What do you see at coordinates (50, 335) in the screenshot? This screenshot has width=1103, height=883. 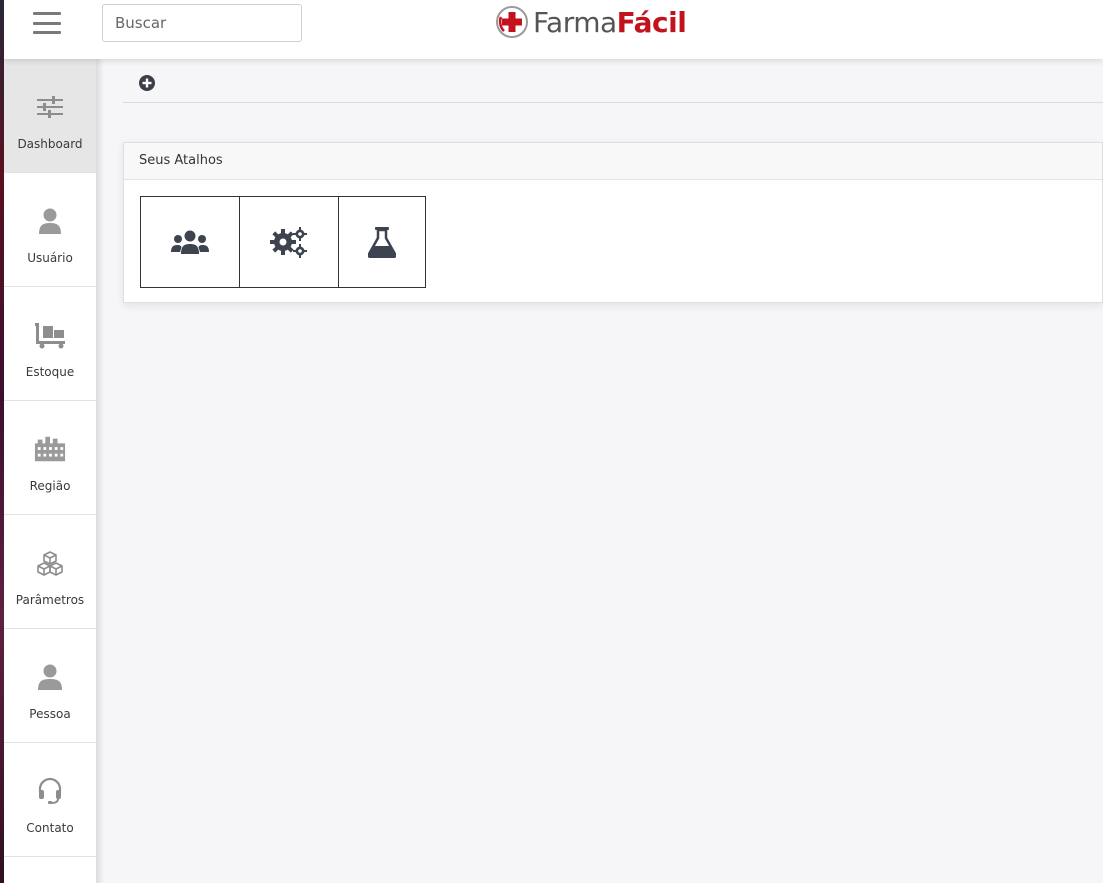 I see `dolly-icon` at bounding box center [50, 335].